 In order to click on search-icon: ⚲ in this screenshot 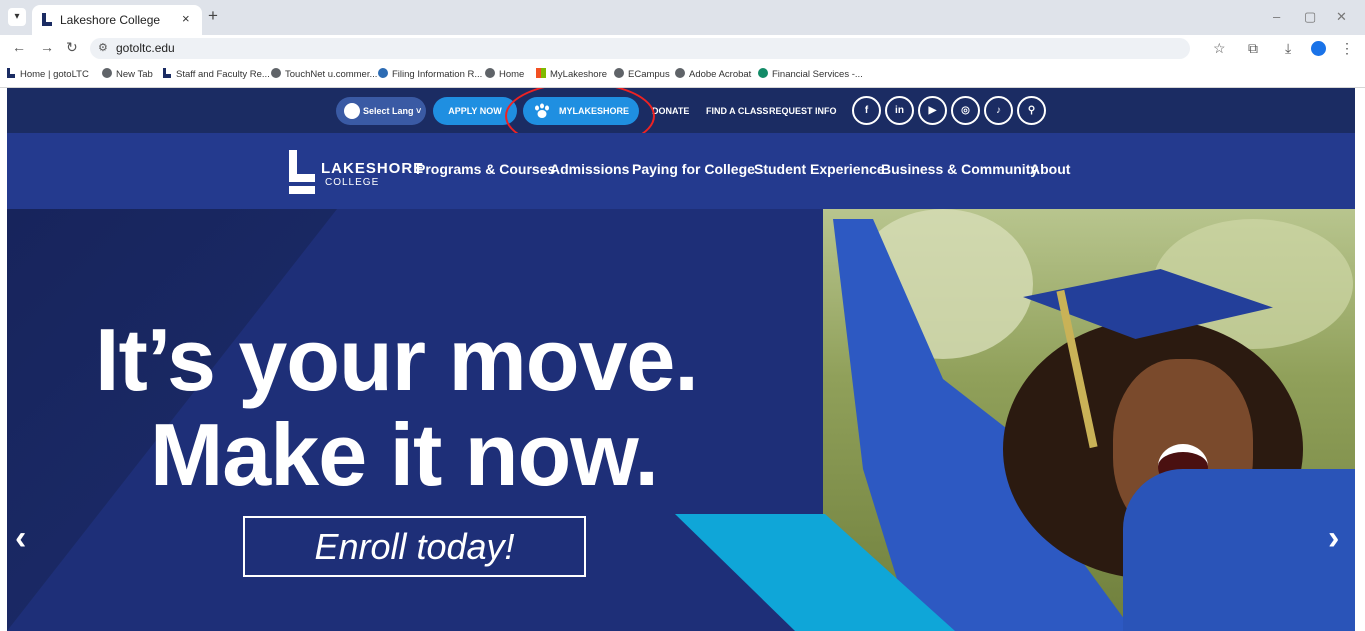, I will do `click(1031, 110)`.